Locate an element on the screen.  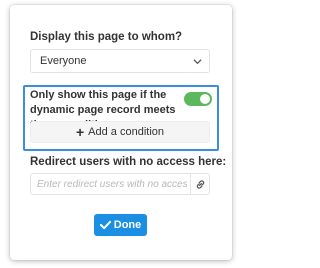
add-condition-button: + Add a condition is located at coordinates (120, 132).